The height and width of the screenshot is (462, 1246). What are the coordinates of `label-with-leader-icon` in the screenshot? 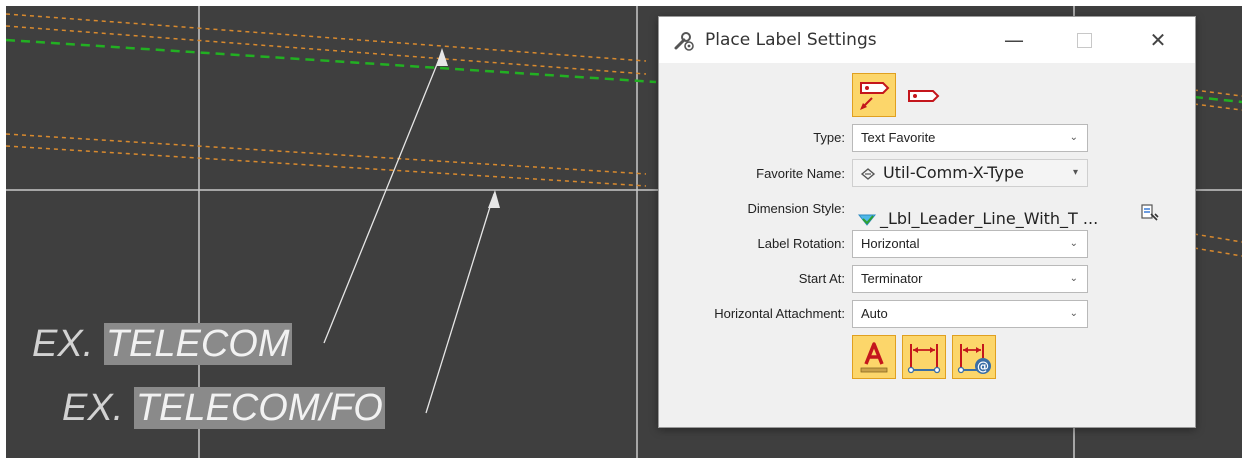 It's located at (875, 96).